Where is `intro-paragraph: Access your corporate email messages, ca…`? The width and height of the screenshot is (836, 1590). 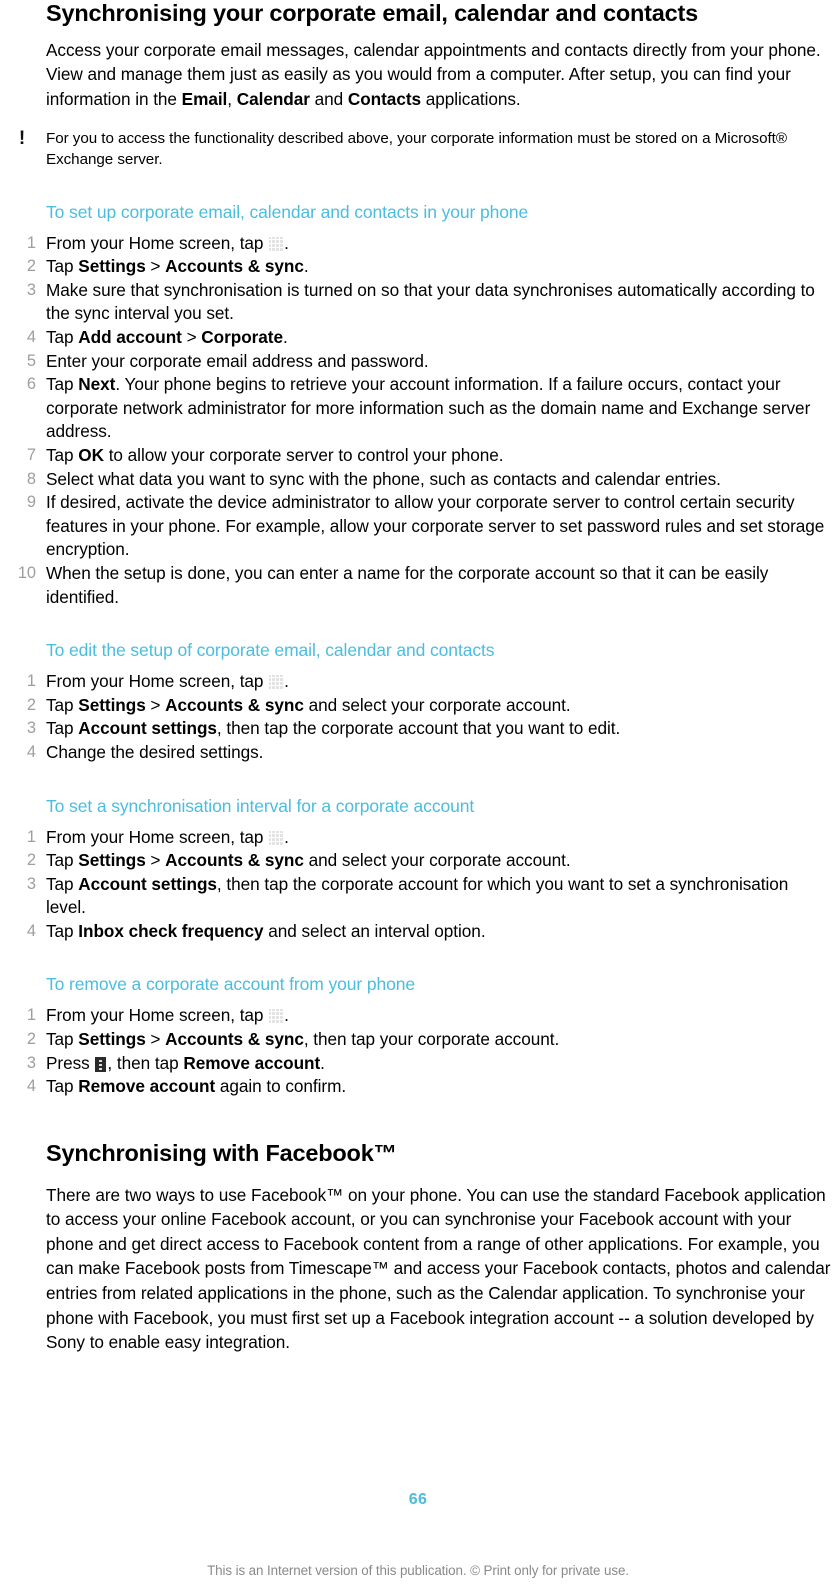 intro-paragraph: Access your corporate email messages, ca… is located at coordinates (439, 75).